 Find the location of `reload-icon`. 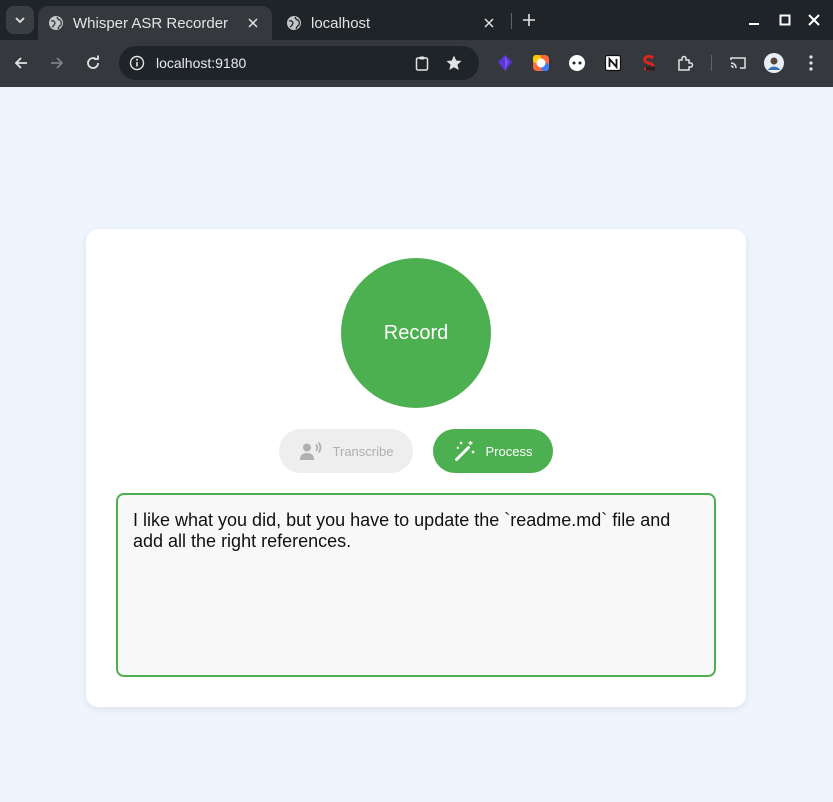

reload-icon is located at coordinates (93, 62).